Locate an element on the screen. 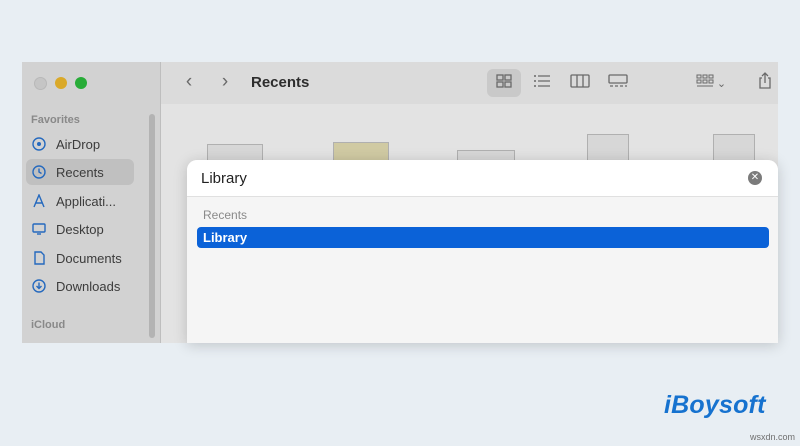 This screenshot has height=446, width=800. search-bar: ✕ is located at coordinates (482, 178).